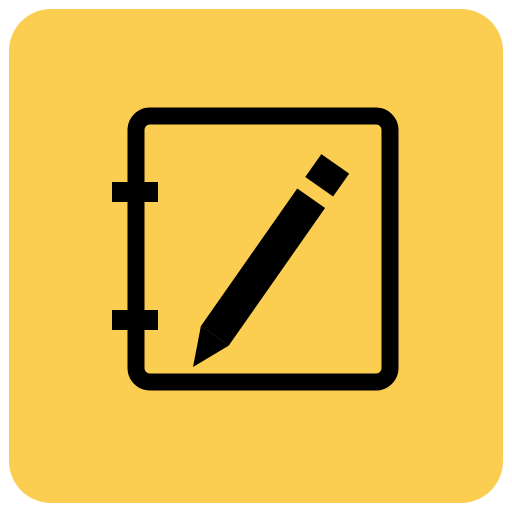  Describe the element at coordinates (135, 320) in the screenshot. I see `notebook-ring-bottom` at that location.